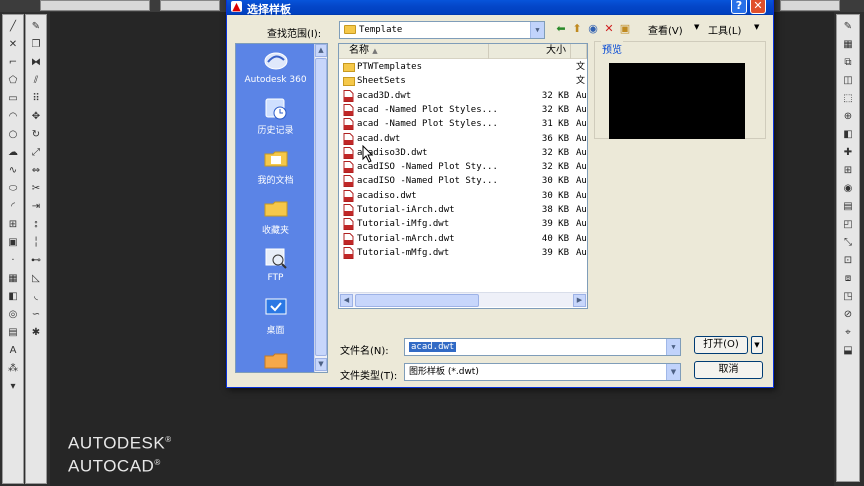  I want to click on hscroll-thumb, so click(417, 300).